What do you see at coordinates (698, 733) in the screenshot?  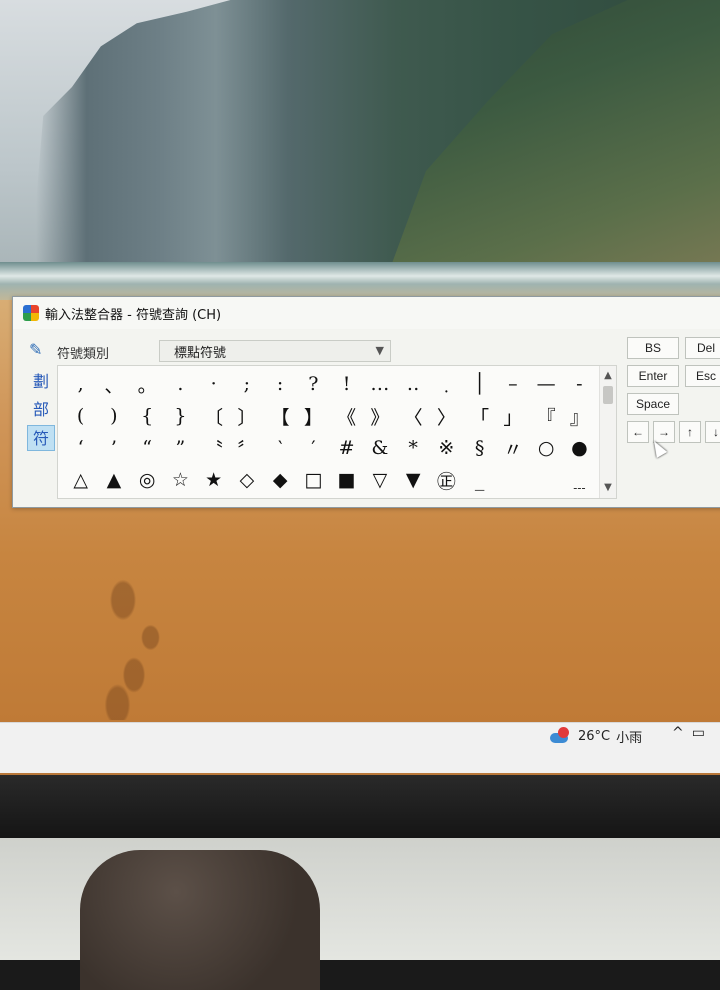 I see `tray-window-icon: ▭` at bounding box center [698, 733].